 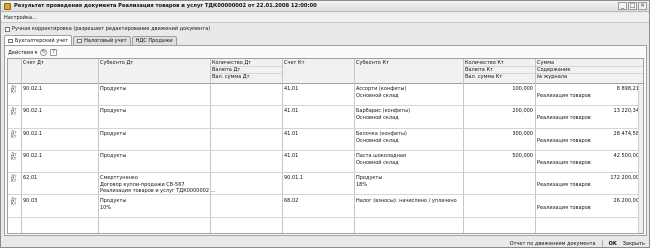 I want to click on tab-tax: Налоговый учет, so click(x=102, y=40).